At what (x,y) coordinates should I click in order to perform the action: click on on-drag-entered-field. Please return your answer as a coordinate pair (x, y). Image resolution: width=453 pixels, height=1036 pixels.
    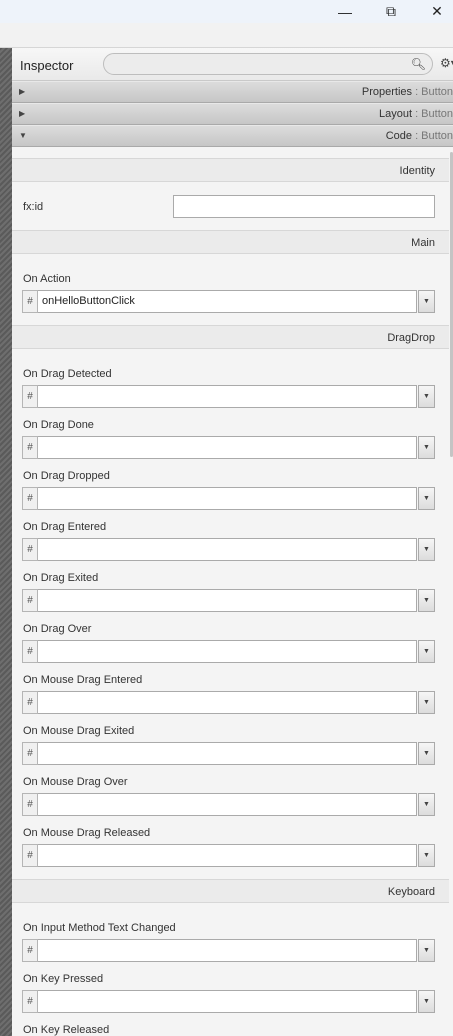
    Looking at the image, I should click on (227, 549).